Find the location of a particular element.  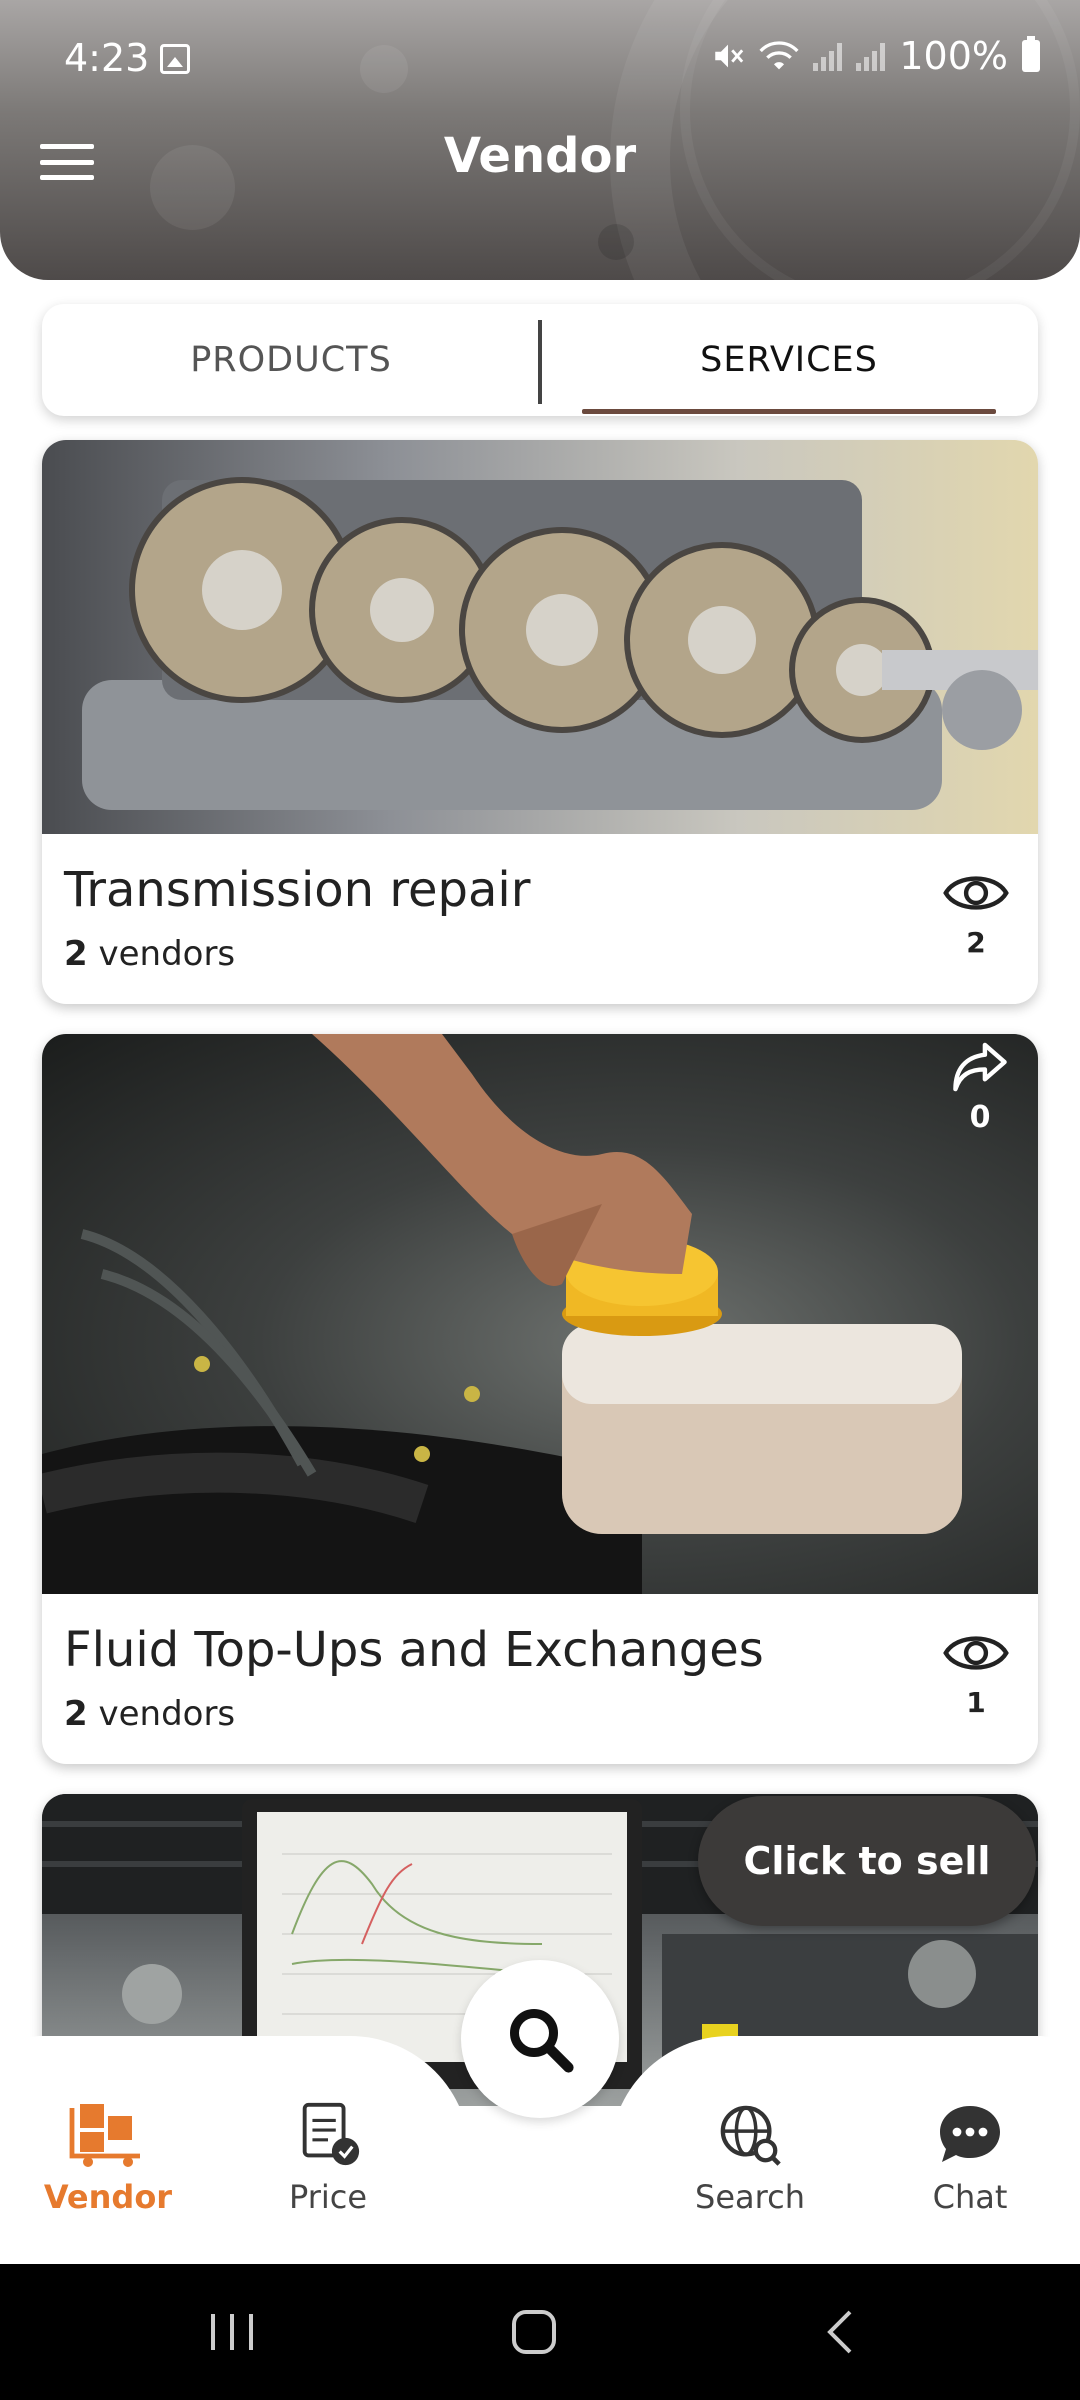

back-icon is located at coordinates (839, 2332).